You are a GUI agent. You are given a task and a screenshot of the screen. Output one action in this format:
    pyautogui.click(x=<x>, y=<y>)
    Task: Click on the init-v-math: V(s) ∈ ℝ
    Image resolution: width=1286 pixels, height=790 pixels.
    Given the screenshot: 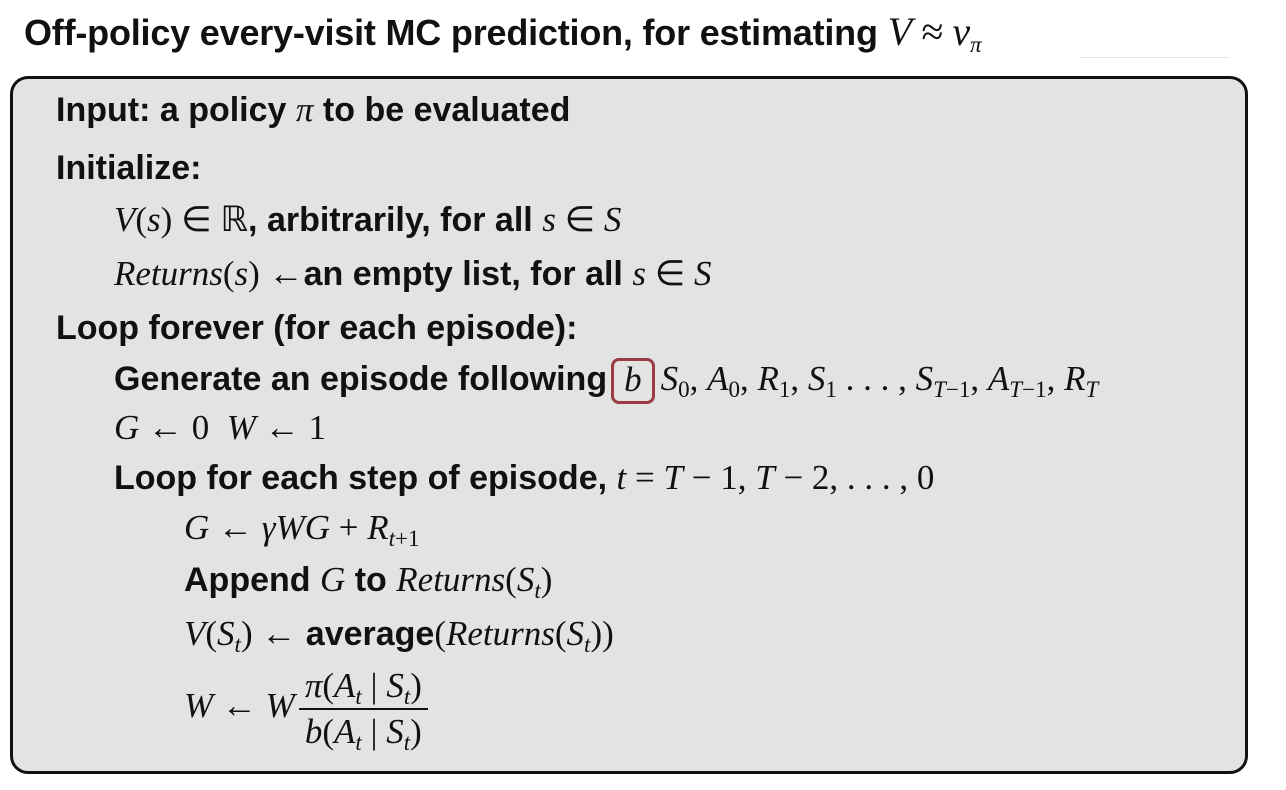 What is the action you would take?
    pyautogui.click(x=181, y=219)
    